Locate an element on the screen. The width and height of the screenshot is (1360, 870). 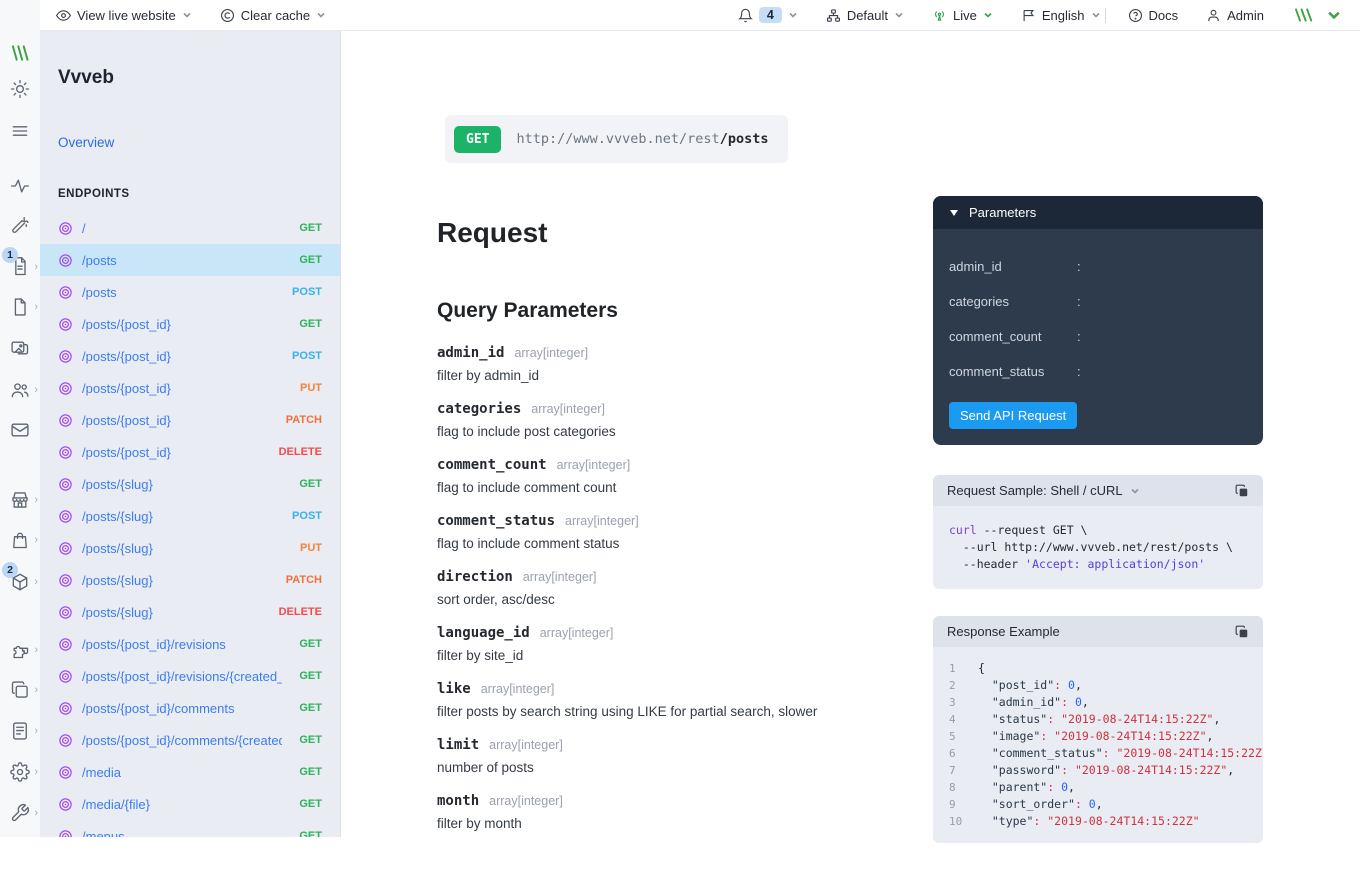
endpoint-item: /media GET is located at coordinates (190, 772).